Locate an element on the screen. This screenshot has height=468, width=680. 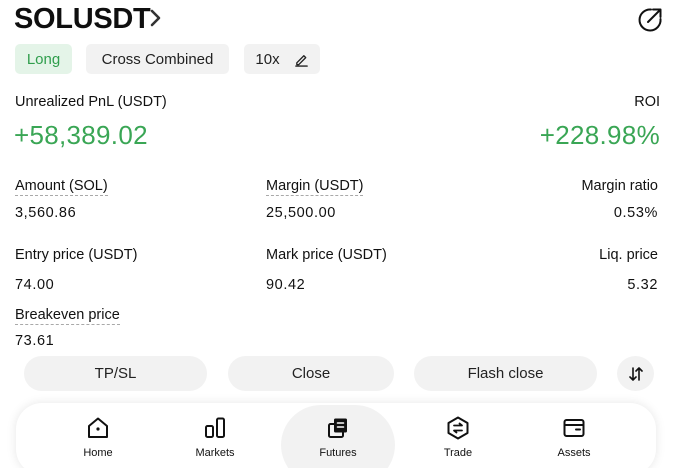
flash-close-button: Flash close is located at coordinates (505, 373).